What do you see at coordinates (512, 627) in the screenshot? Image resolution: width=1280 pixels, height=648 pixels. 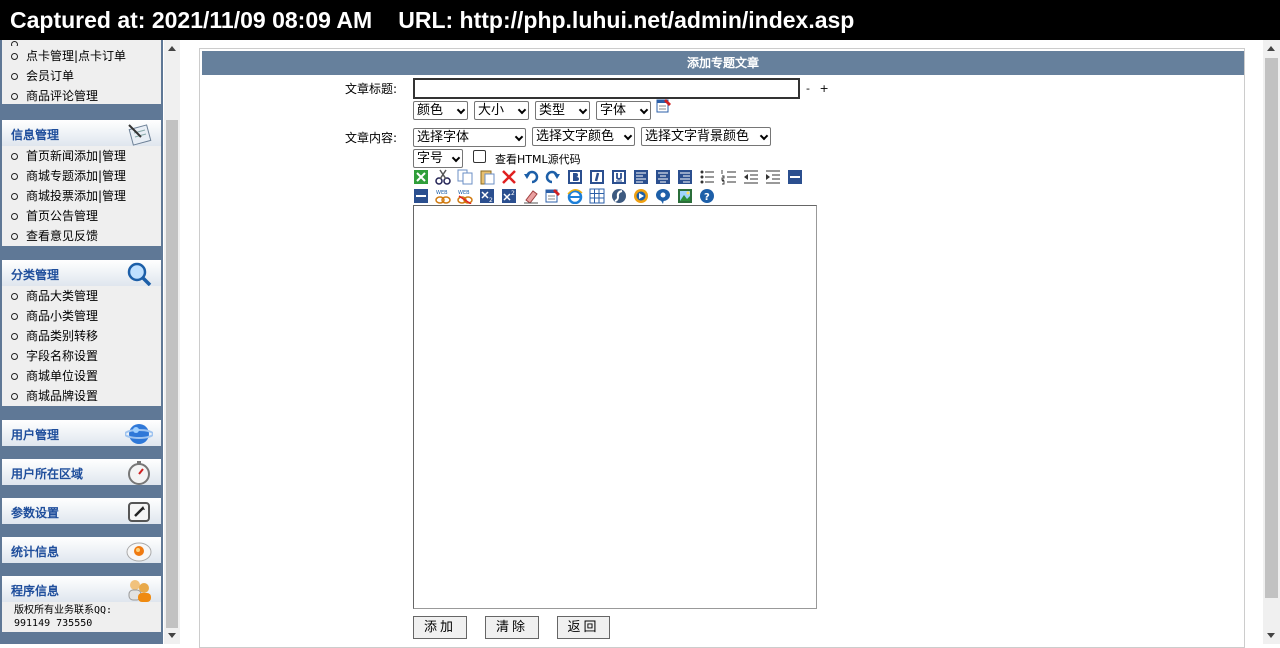 I see `clear-button: 清除` at bounding box center [512, 627].